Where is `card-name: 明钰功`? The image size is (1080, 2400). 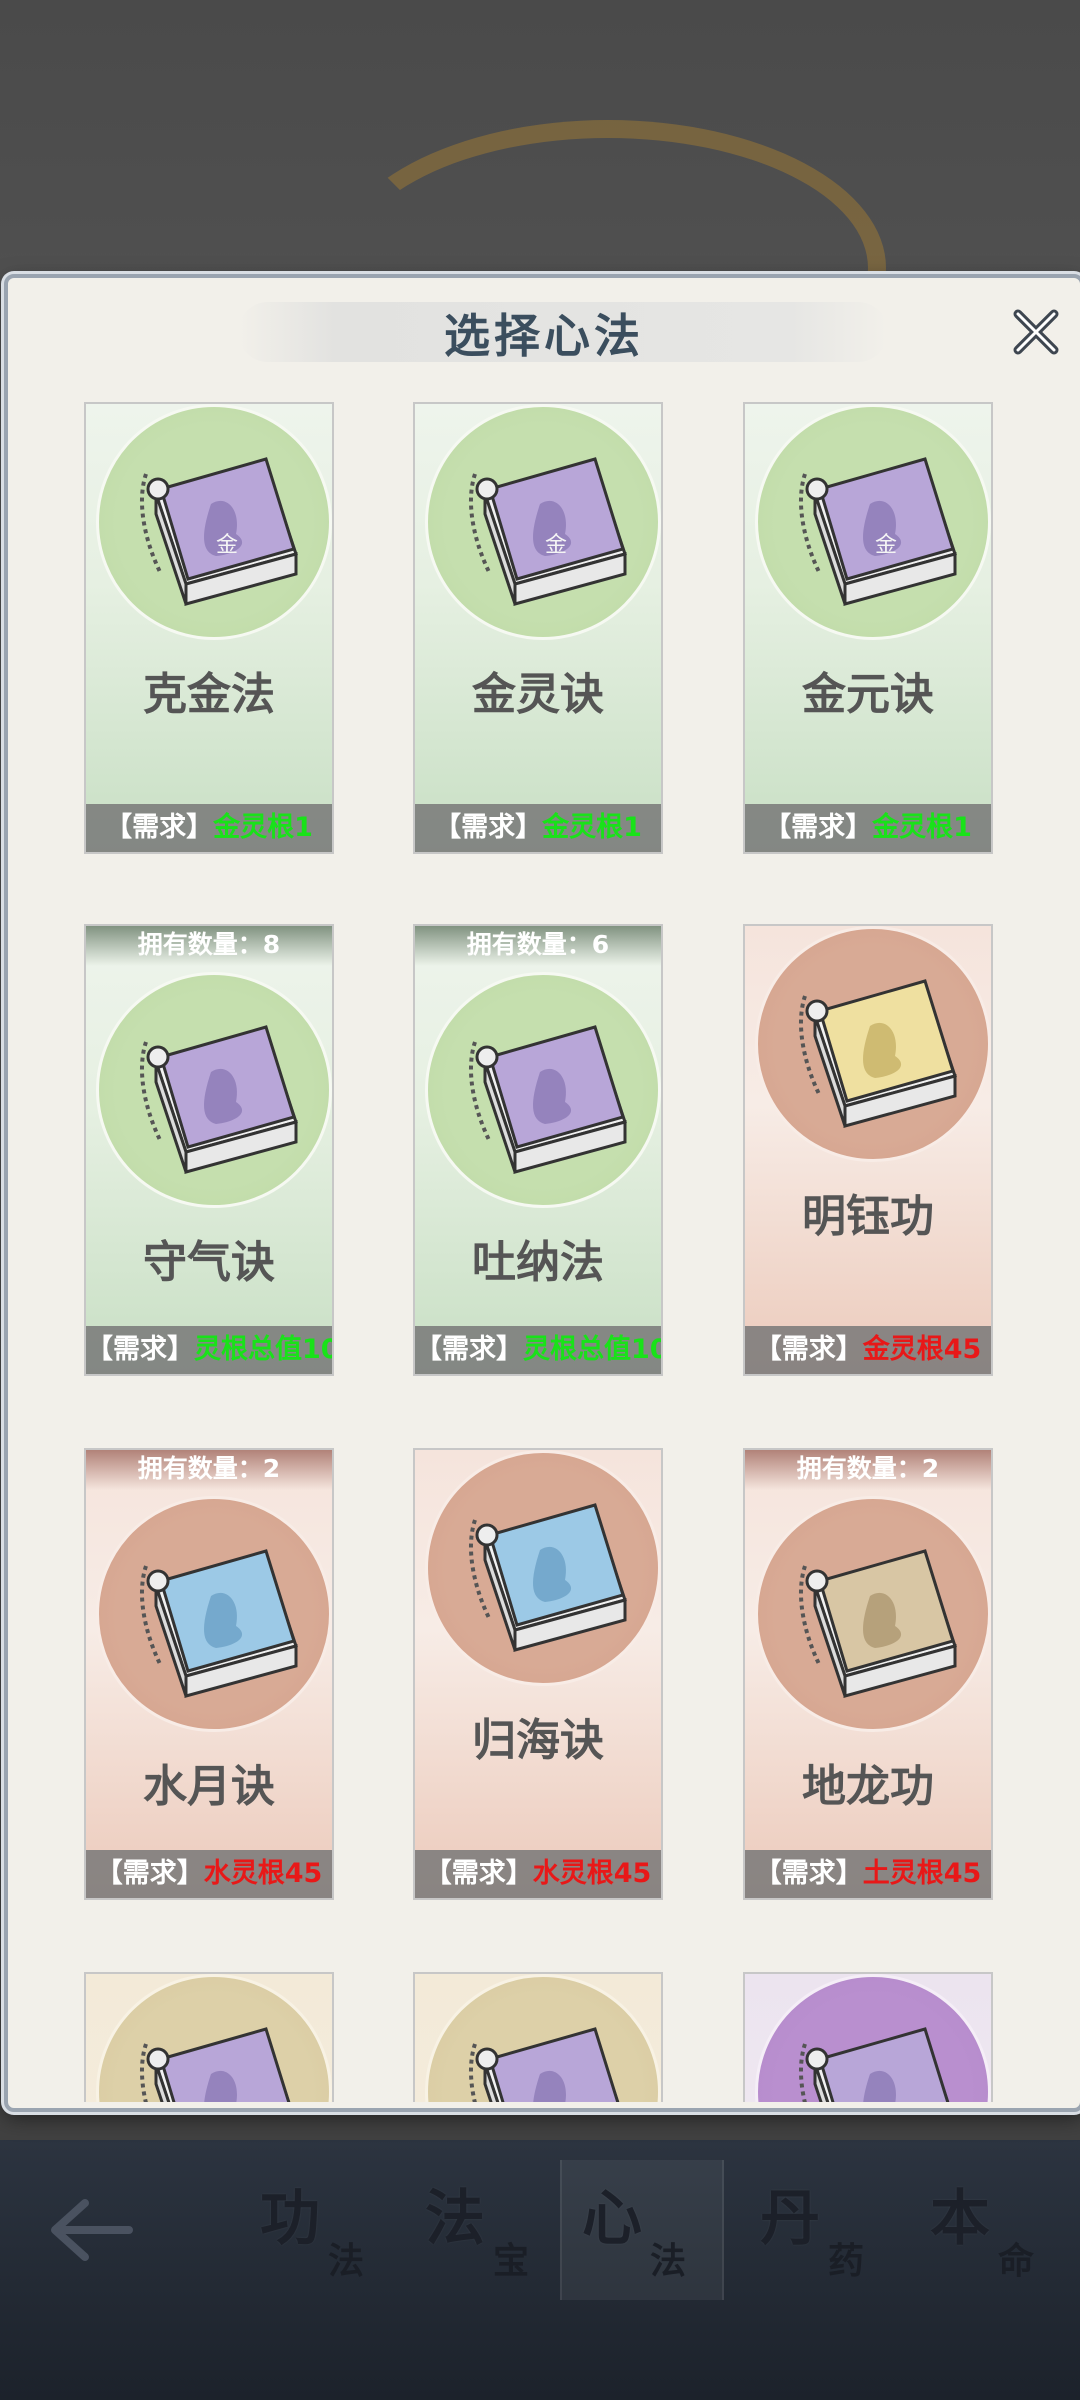
card-name: 明钰功 is located at coordinates (868, 1216).